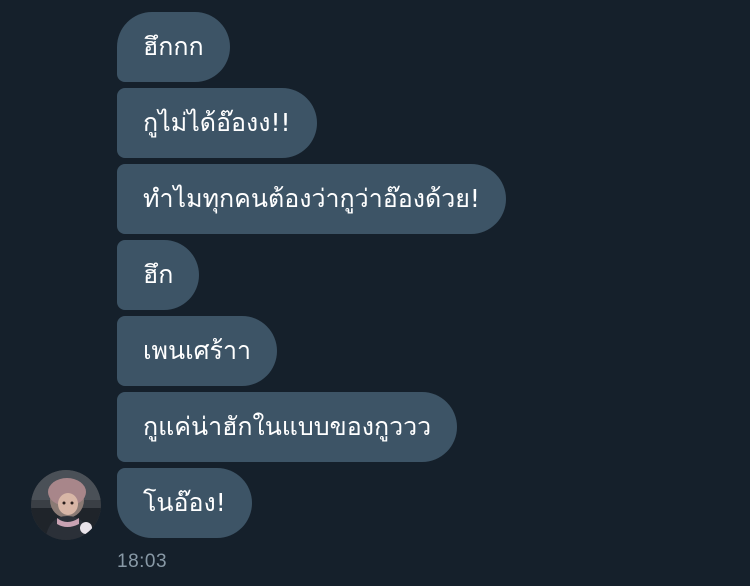  I want to click on message-bubble: ฮึก, so click(158, 275).